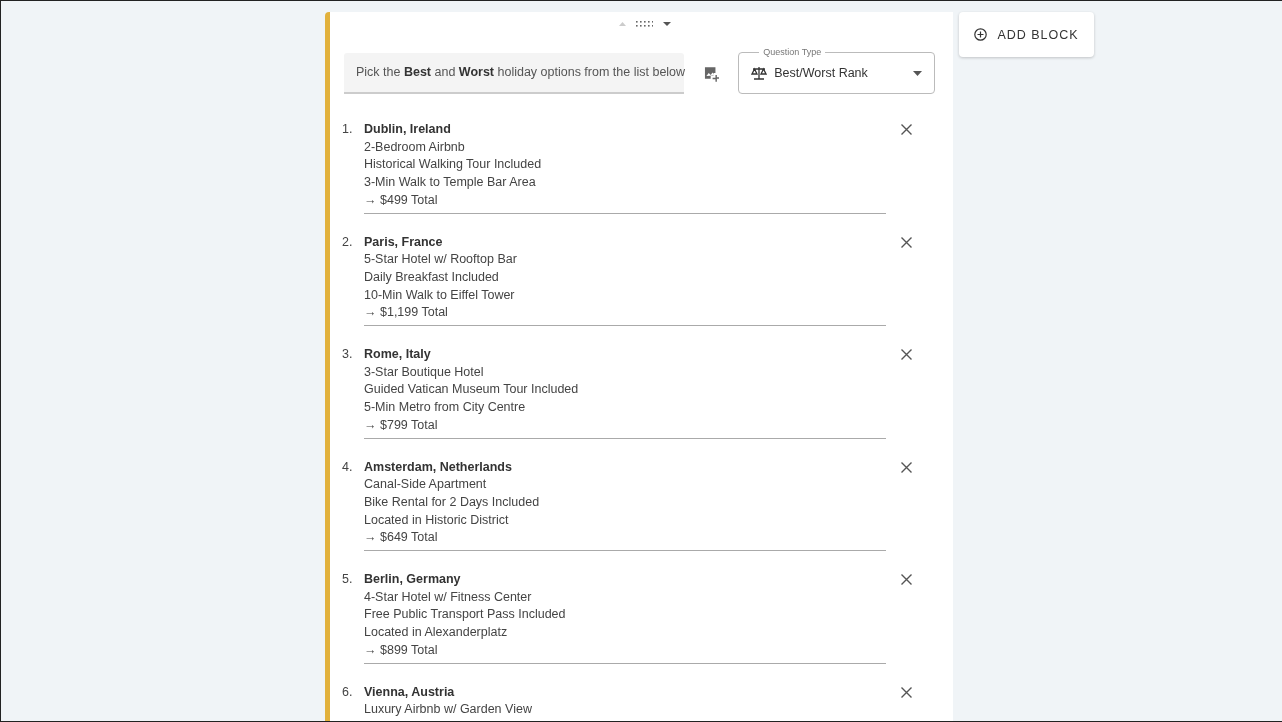 This screenshot has width=1282, height=722. What do you see at coordinates (453, 165) in the screenshot?
I see `option-line: Historical Walking Tour Included` at bounding box center [453, 165].